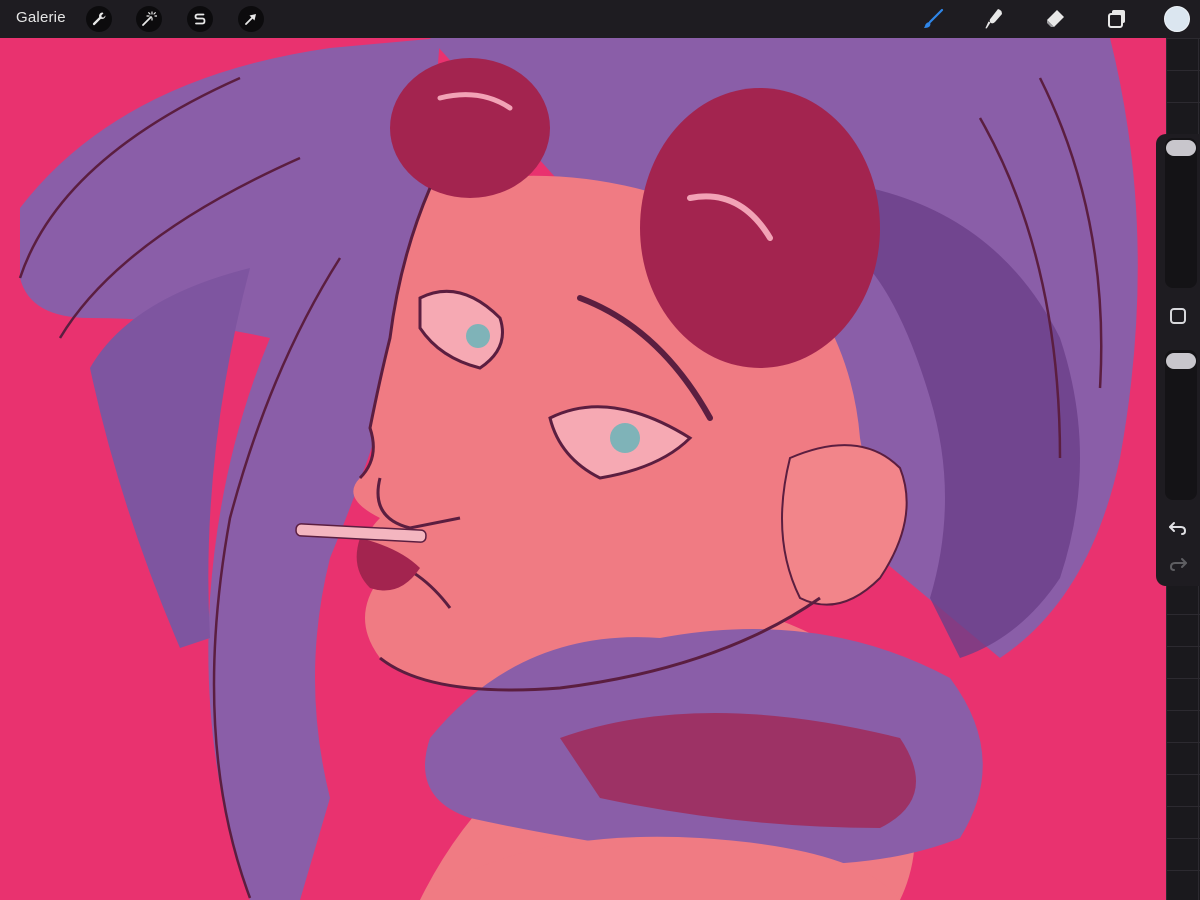 The image size is (1200, 900). I want to click on redo-icon, so click(1178, 564).